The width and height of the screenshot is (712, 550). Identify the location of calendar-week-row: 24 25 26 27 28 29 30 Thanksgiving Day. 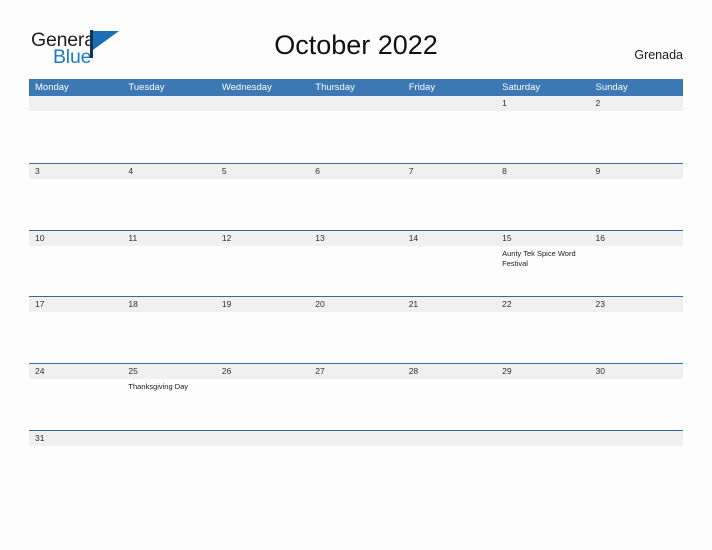
(356, 396).